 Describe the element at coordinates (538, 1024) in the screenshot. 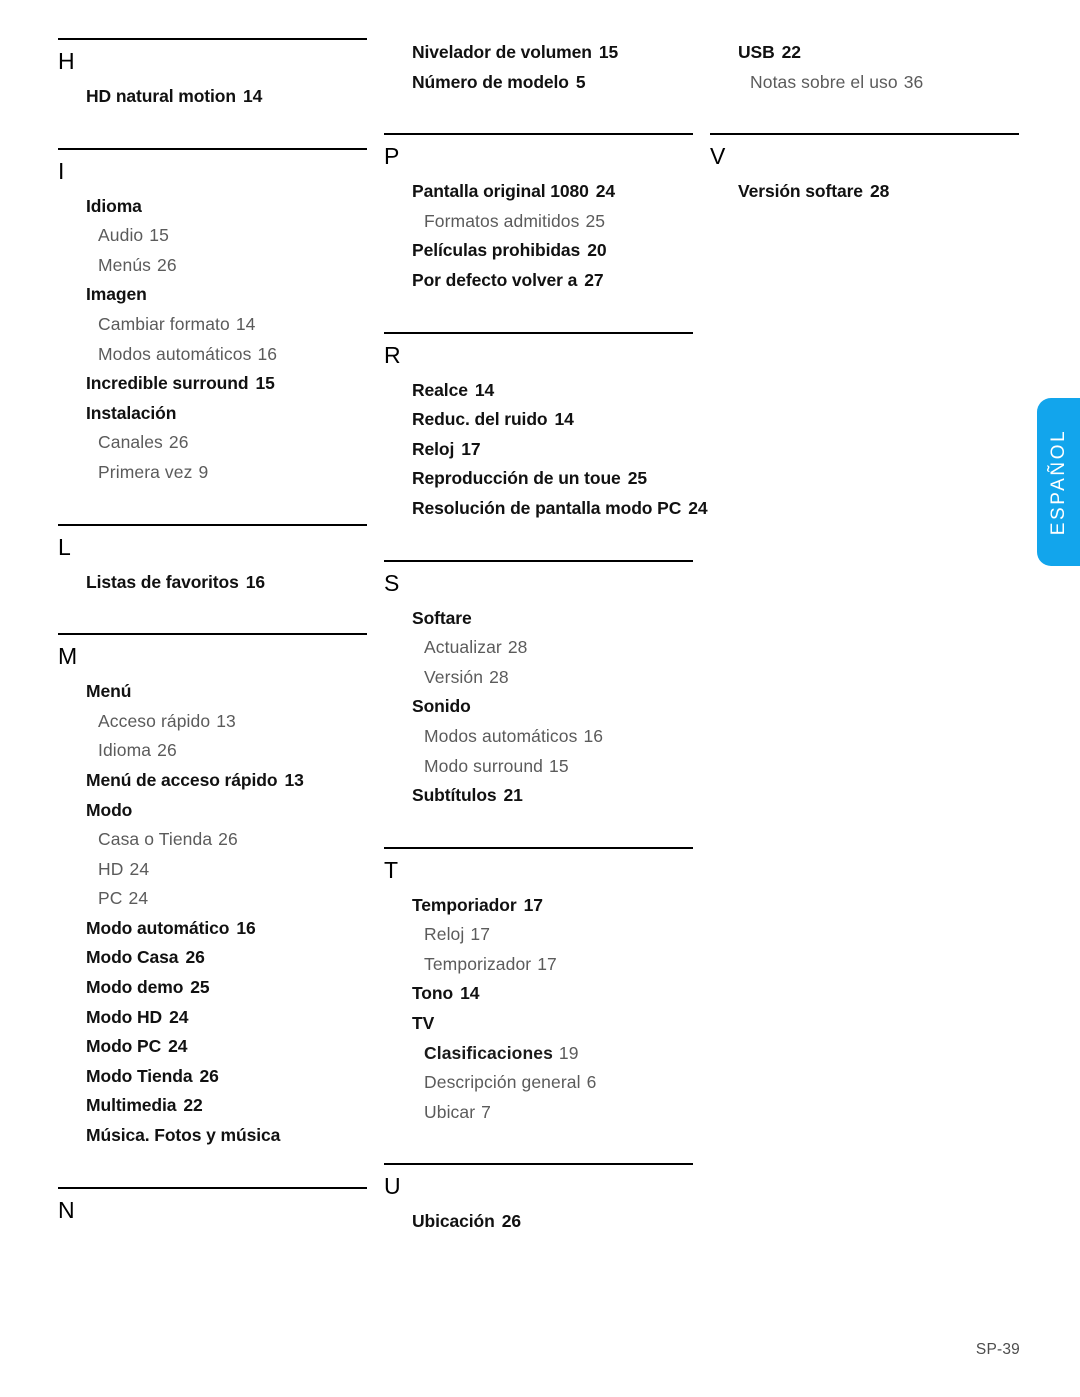

I see `index-entry: TV` at that location.